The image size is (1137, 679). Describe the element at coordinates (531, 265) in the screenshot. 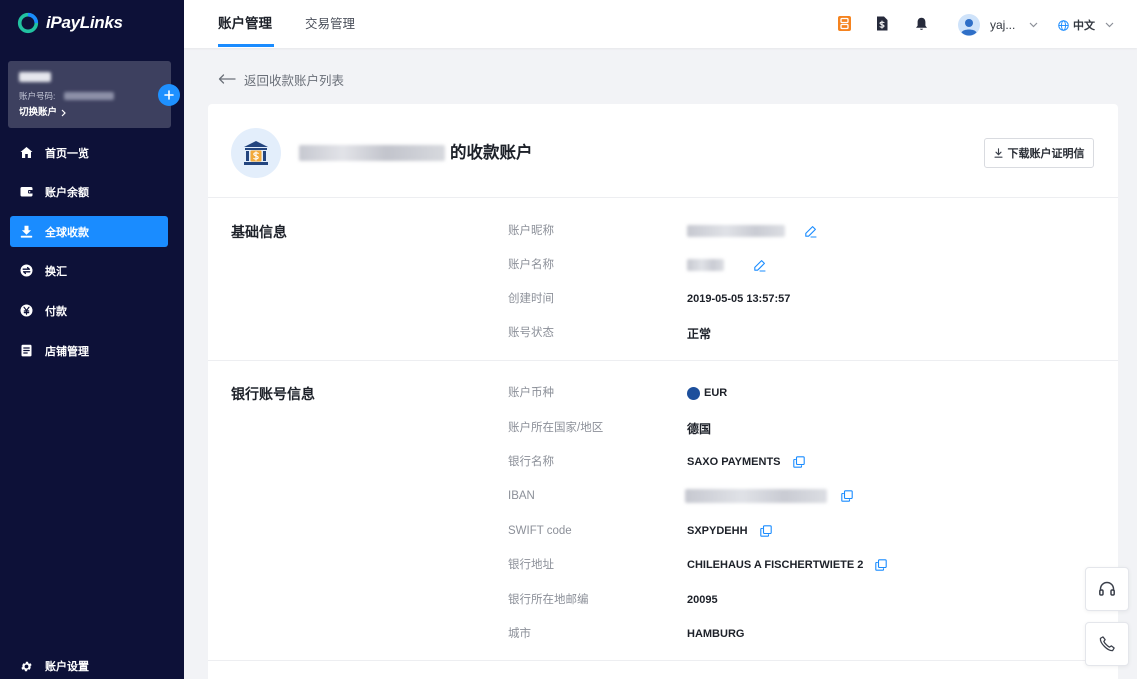

I see `field-label: 账户名称` at that location.